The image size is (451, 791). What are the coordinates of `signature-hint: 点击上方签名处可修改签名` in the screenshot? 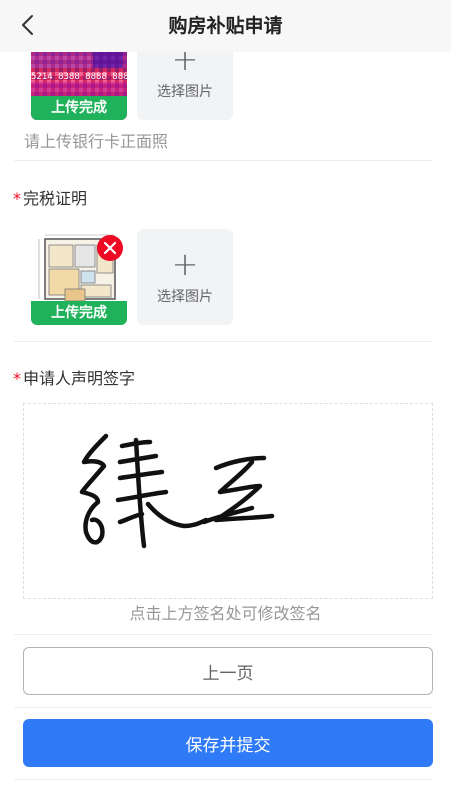 It's located at (225, 613).